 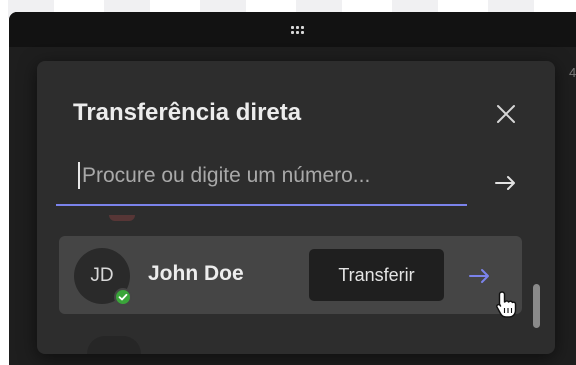 I want to click on close-button, so click(x=506, y=114).